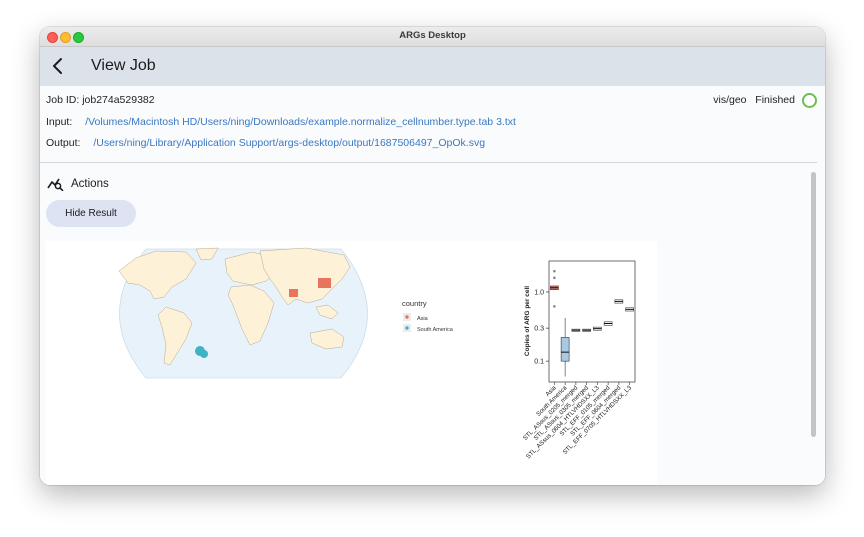 This screenshot has height=537, width=864. I want to click on map-legend-title: country, so click(414, 303).